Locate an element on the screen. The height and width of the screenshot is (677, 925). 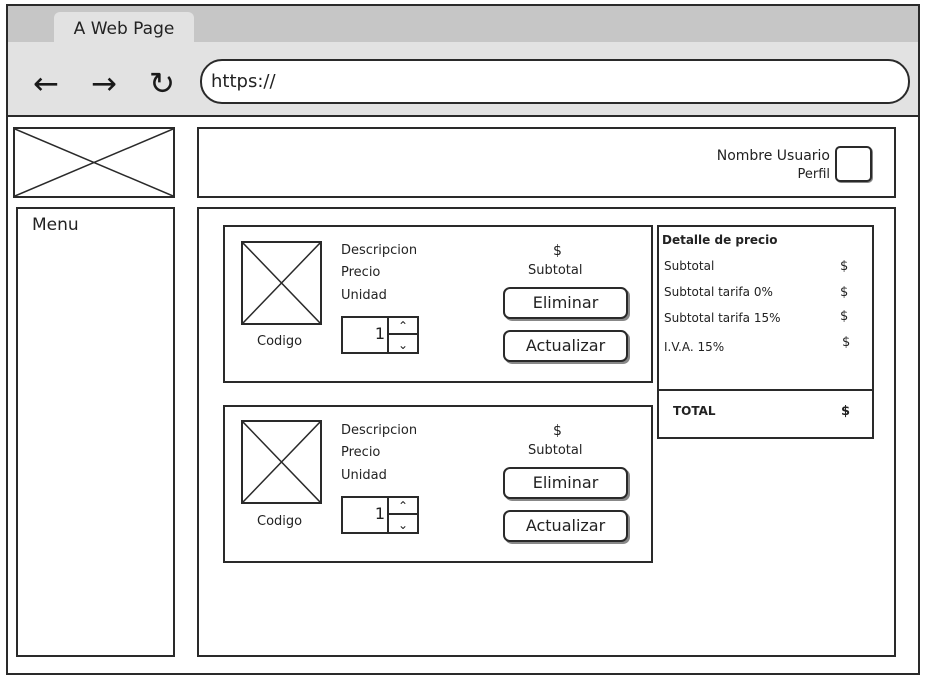
sidebar is located at coordinates (95, 432).